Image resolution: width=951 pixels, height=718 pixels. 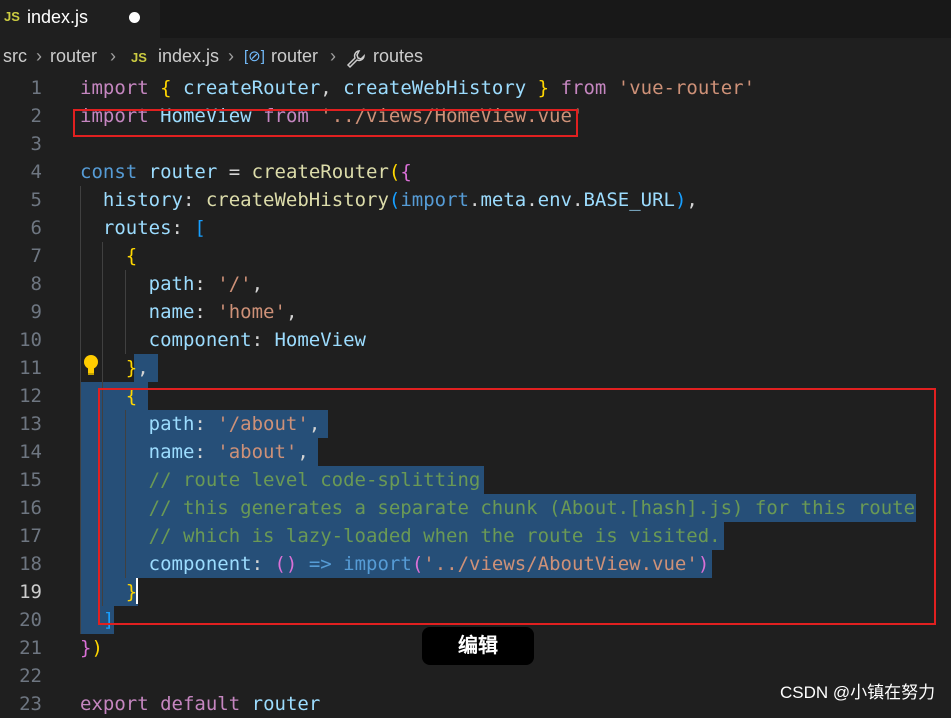 I want to click on line-number: 5, so click(x=36, y=200).